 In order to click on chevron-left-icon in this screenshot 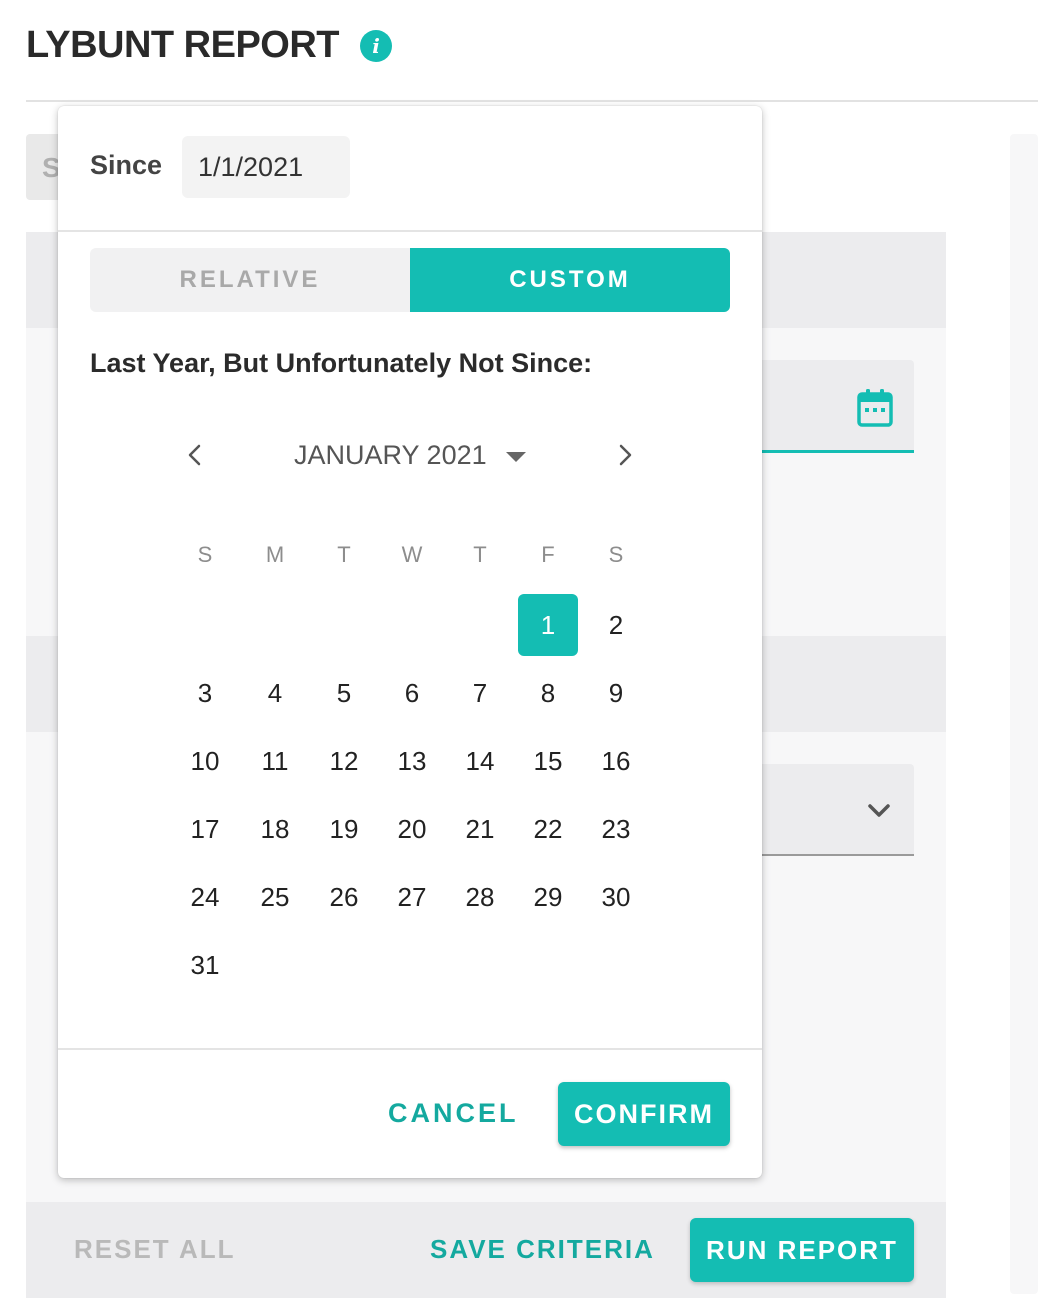, I will do `click(195, 455)`.